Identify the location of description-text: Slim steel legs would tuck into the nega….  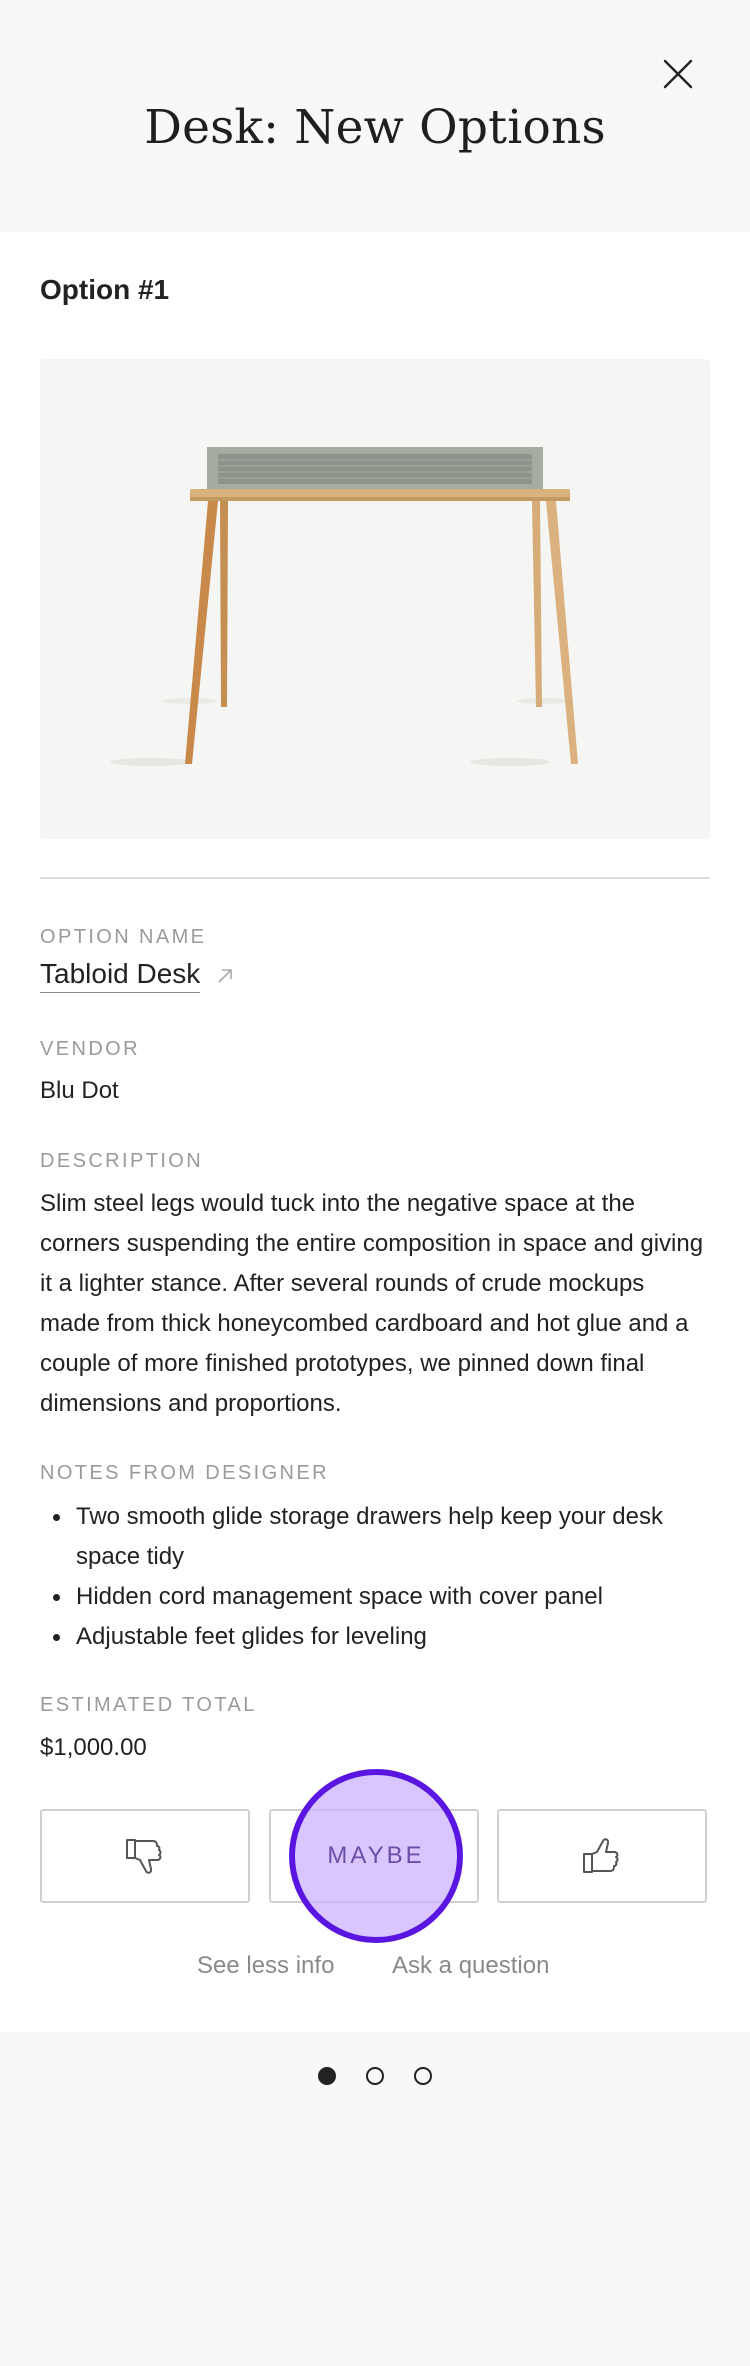
(372, 1303).